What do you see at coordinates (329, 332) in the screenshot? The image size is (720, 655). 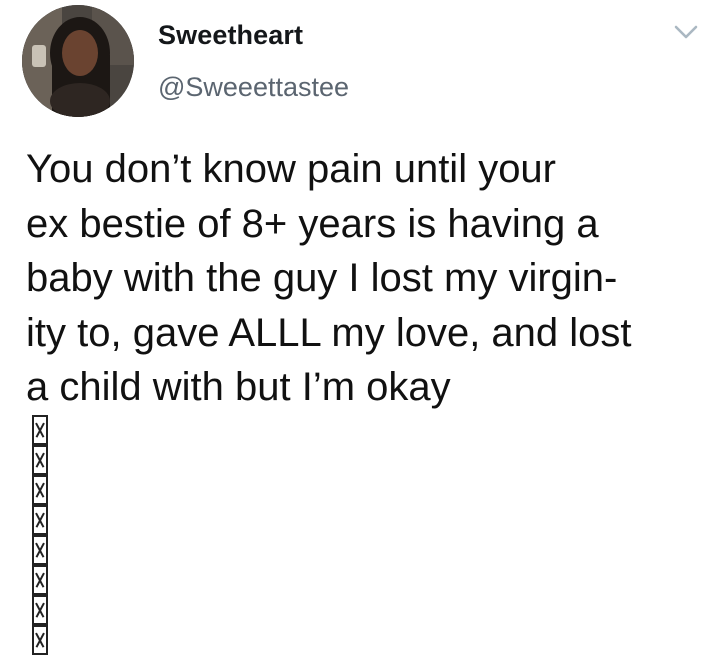 I see `tweet-line: ity to, gave ALLL my love, and lost` at bounding box center [329, 332].